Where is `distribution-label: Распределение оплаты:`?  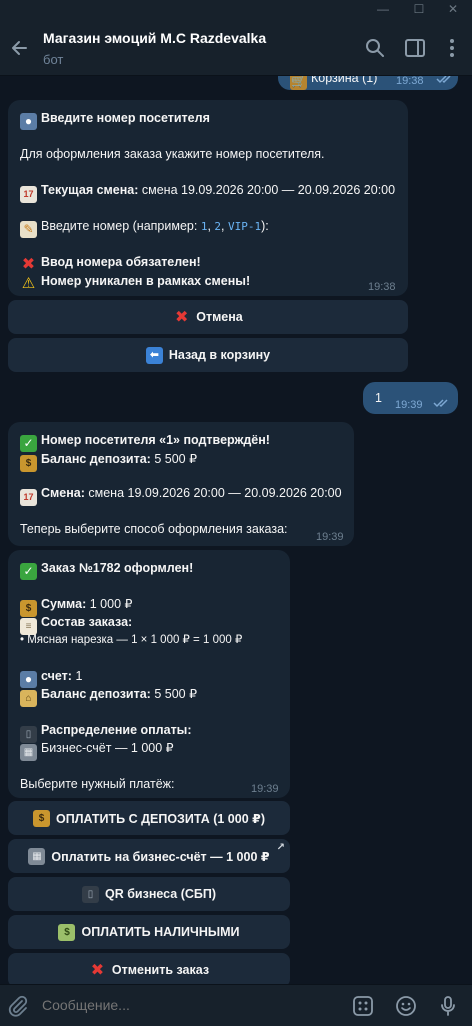 distribution-label: Распределение оплаты: is located at coordinates (116, 730).